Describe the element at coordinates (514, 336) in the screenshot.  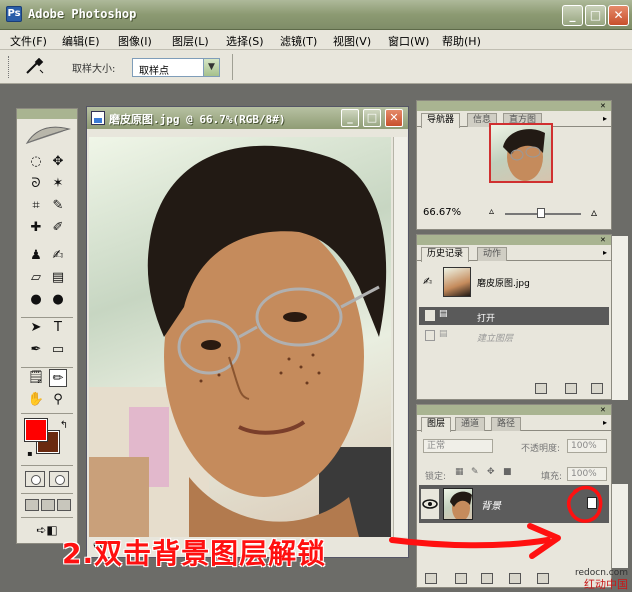
I see `history-item-new-layer: ▤ 建立图层` at that location.